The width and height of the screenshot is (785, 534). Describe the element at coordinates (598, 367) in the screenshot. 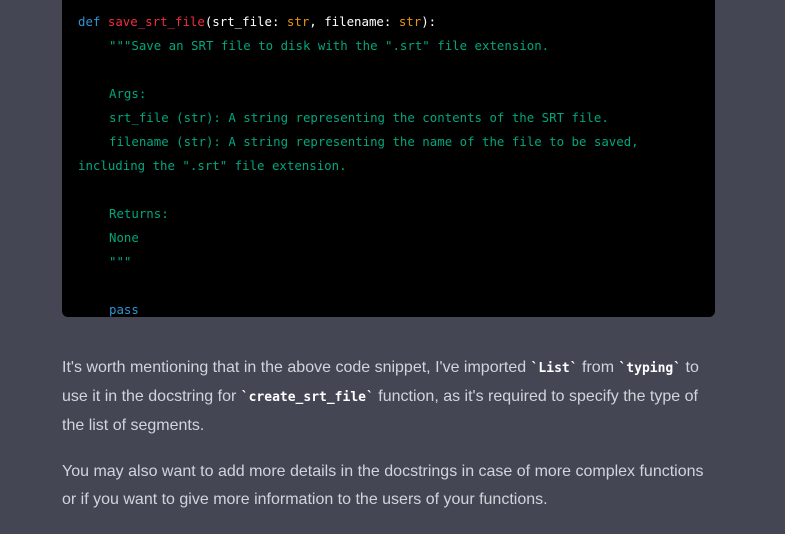

I see `paragraph-text: from` at that location.